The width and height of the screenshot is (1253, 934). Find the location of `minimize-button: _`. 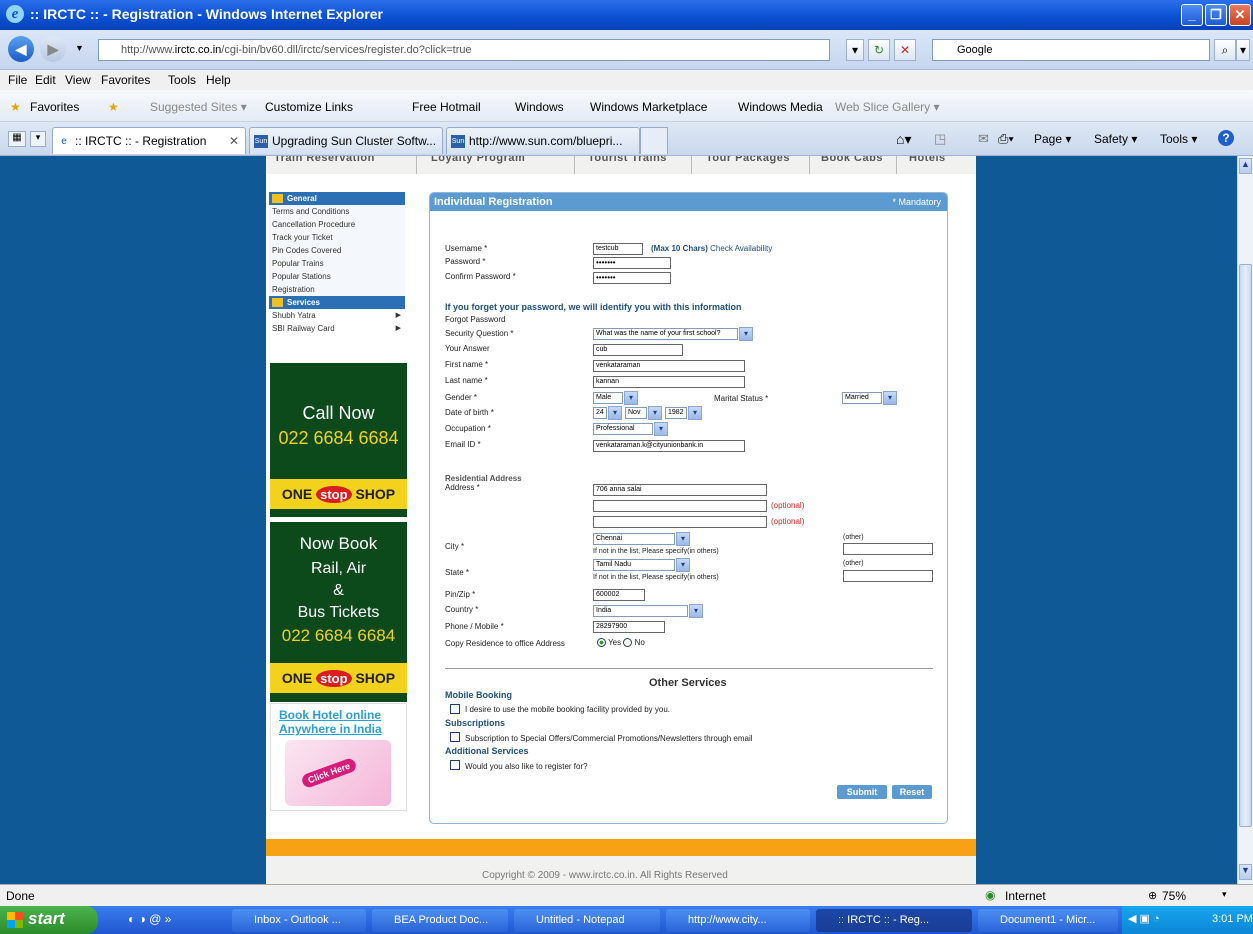

minimize-button: _ is located at coordinates (1192, 15).